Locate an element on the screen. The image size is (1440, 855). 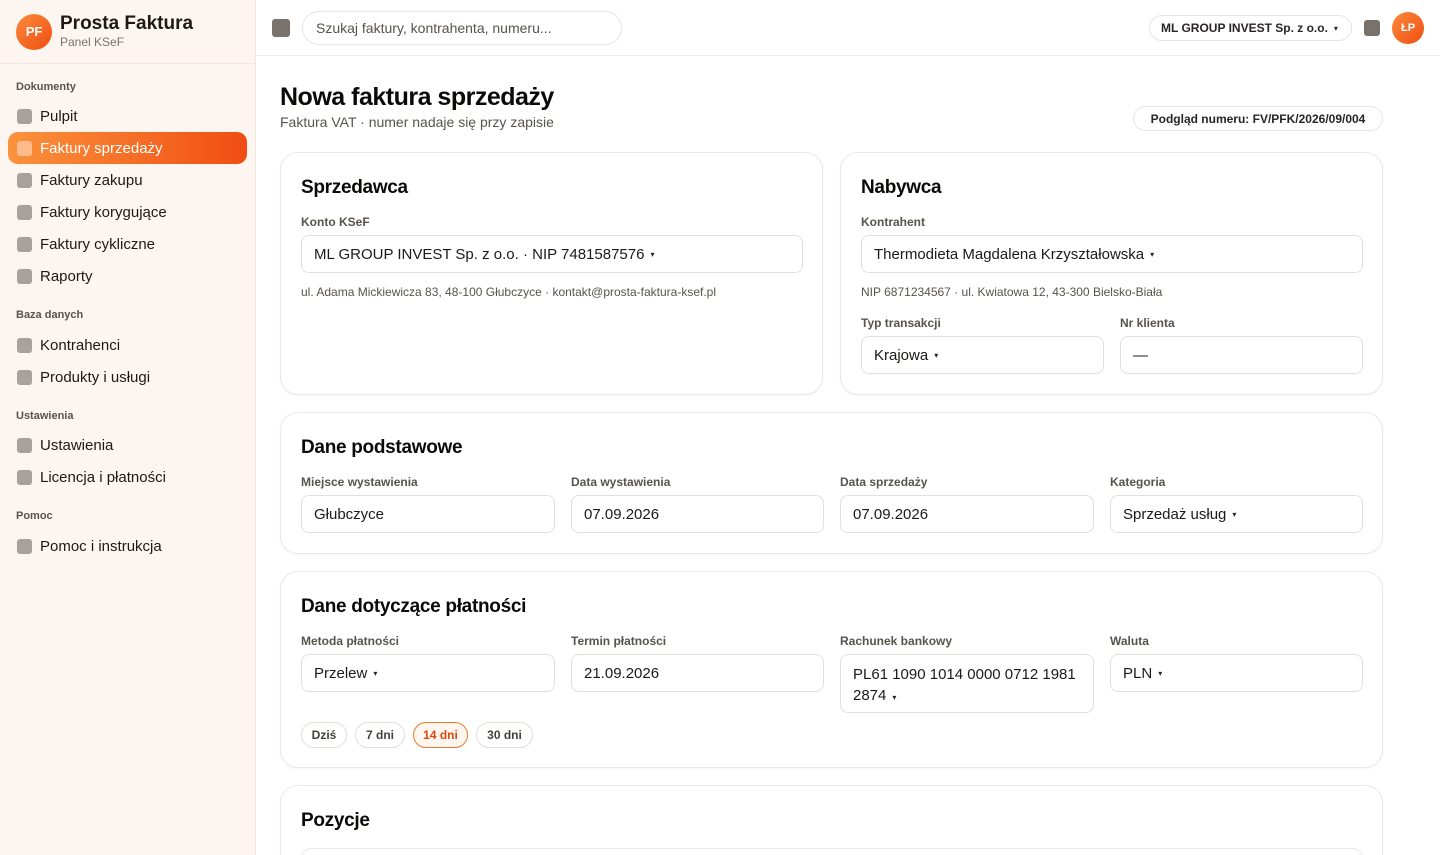
company-name: ML GROUP INVEST Sp. z o.o. is located at coordinates (1244, 28).